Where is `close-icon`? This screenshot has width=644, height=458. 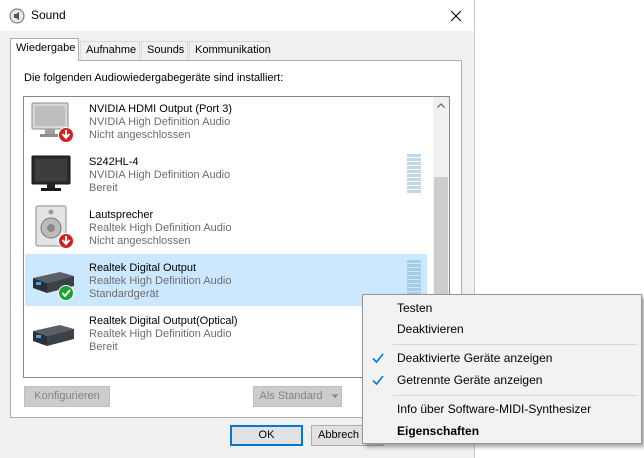 close-icon is located at coordinates (456, 16).